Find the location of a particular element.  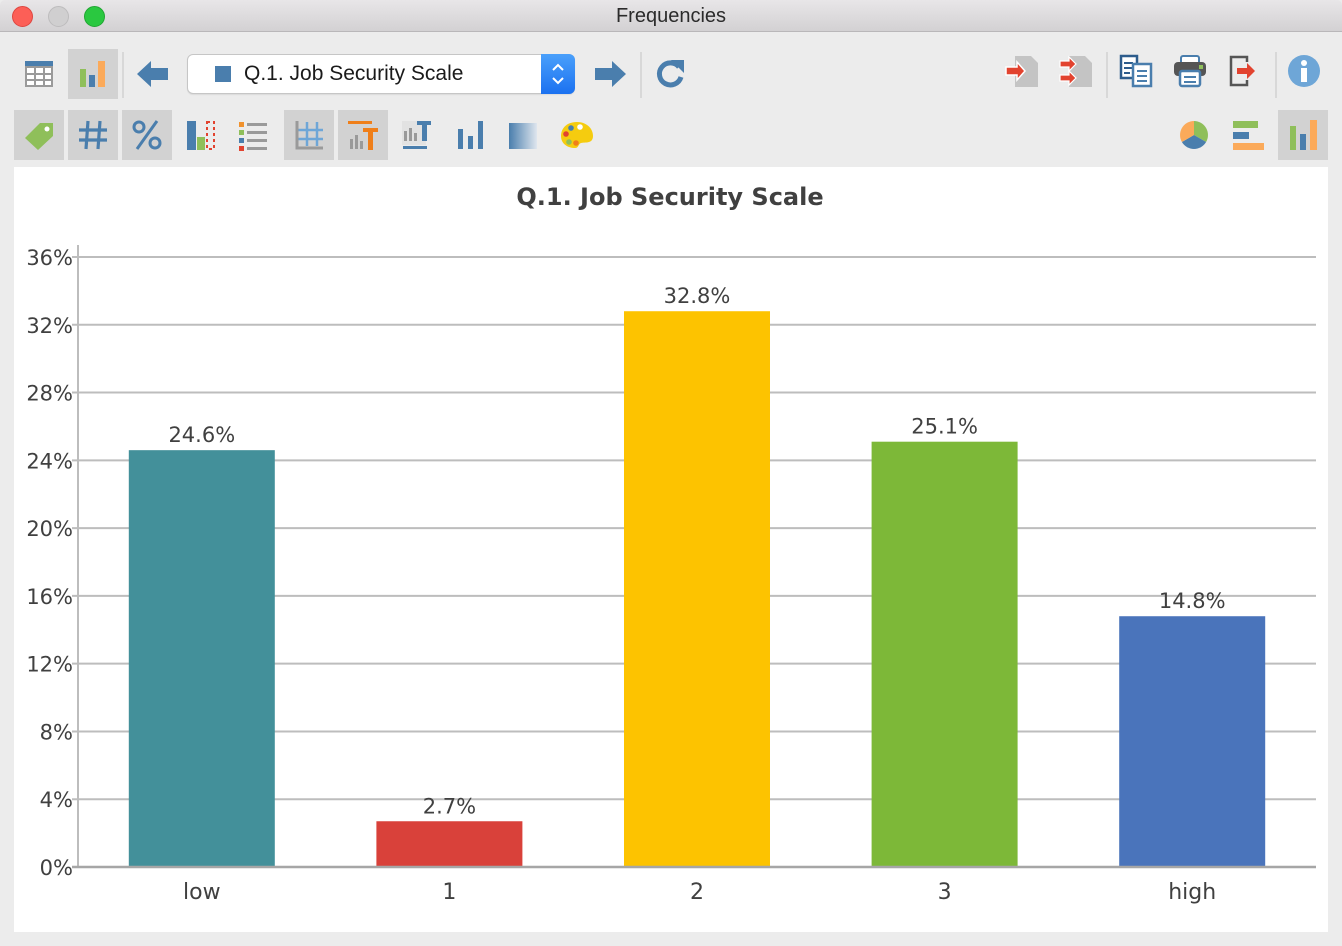

percentages-button is located at coordinates (147, 135).